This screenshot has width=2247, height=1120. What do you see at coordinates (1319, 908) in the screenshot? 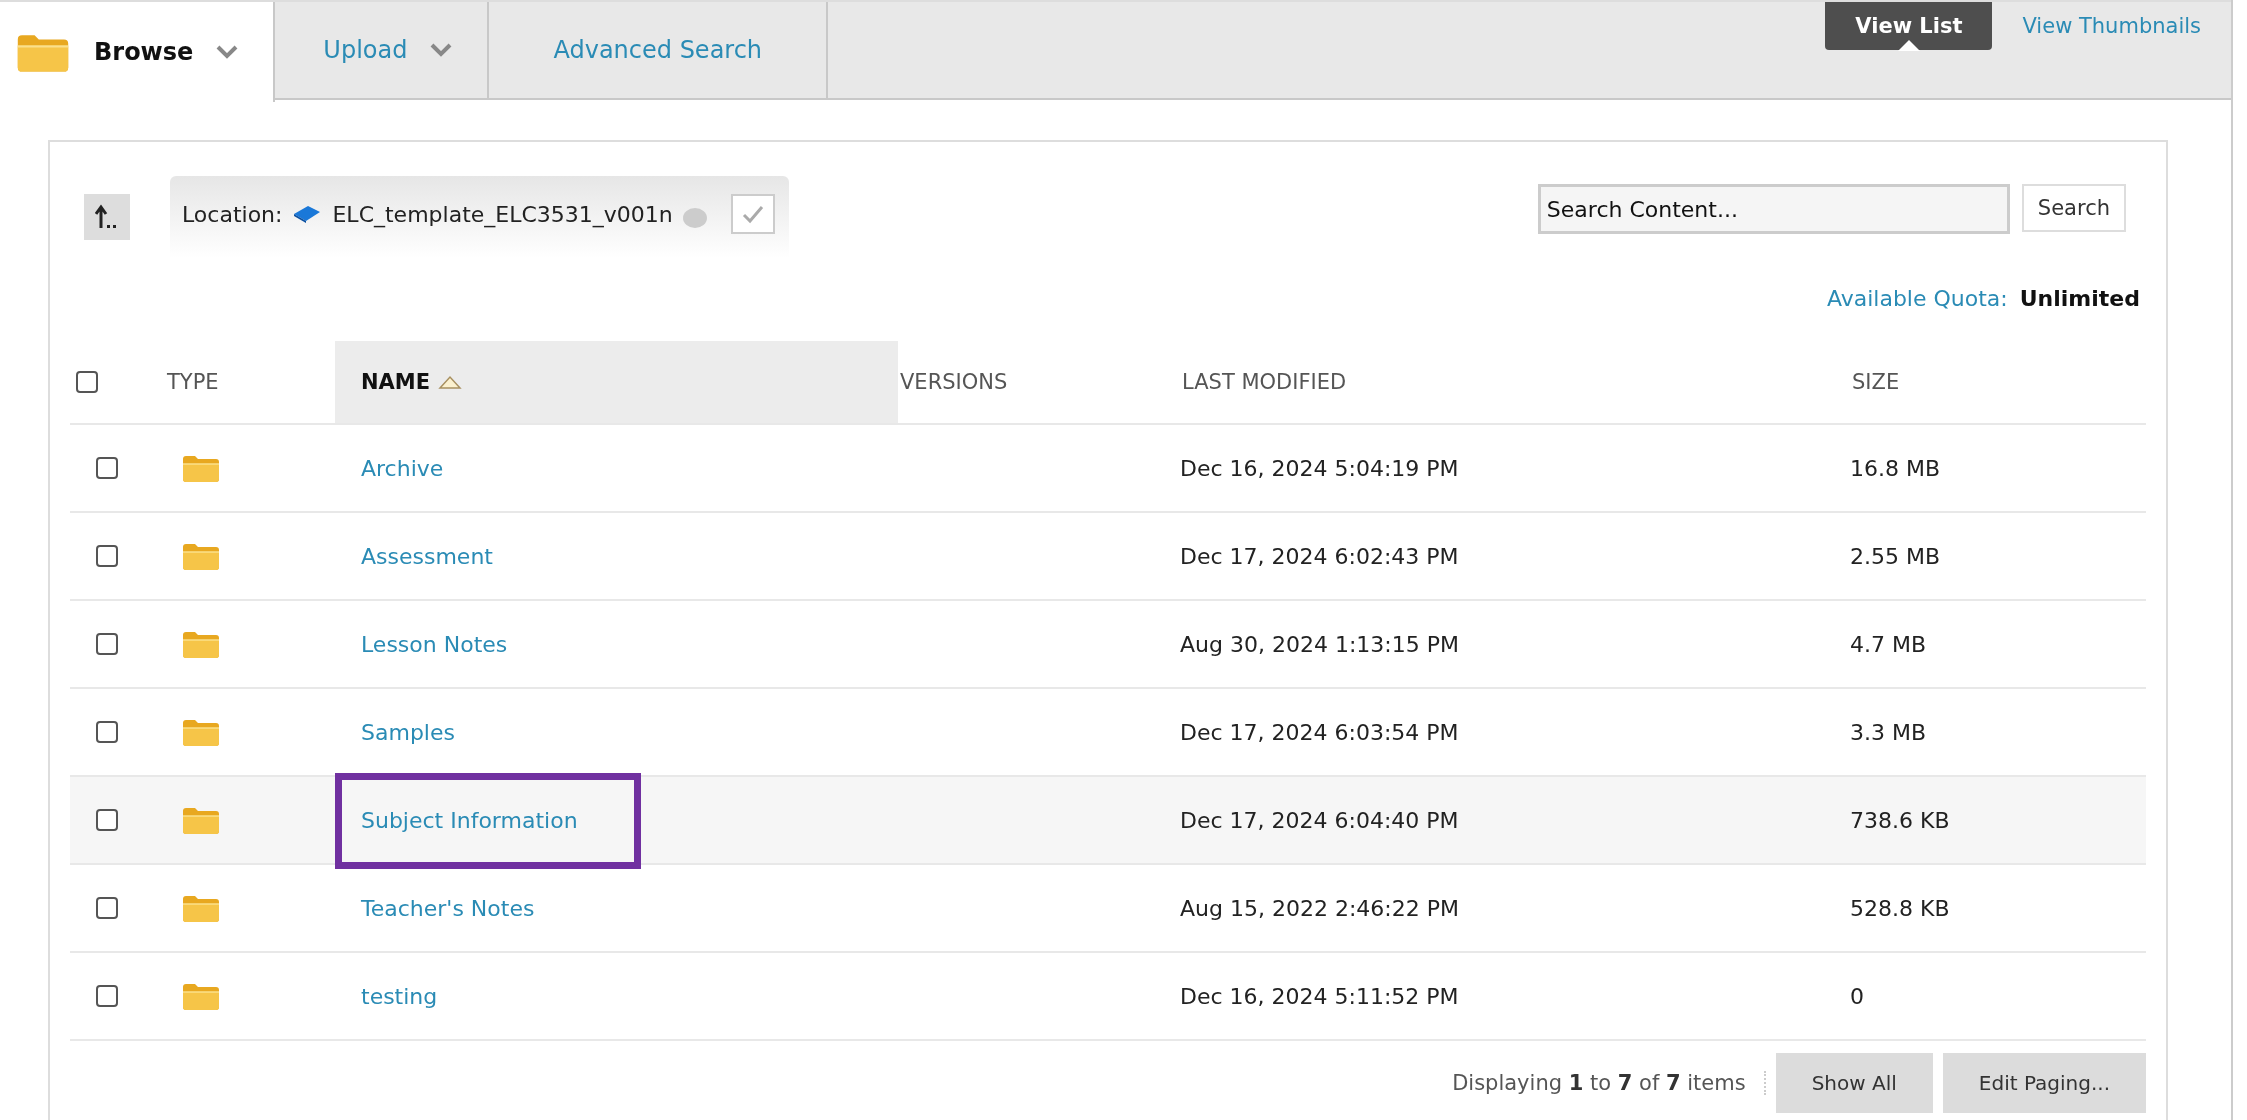
I see `table-cell: Aug 15, 2022 2:46:22 PM` at bounding box center [1319, 908].